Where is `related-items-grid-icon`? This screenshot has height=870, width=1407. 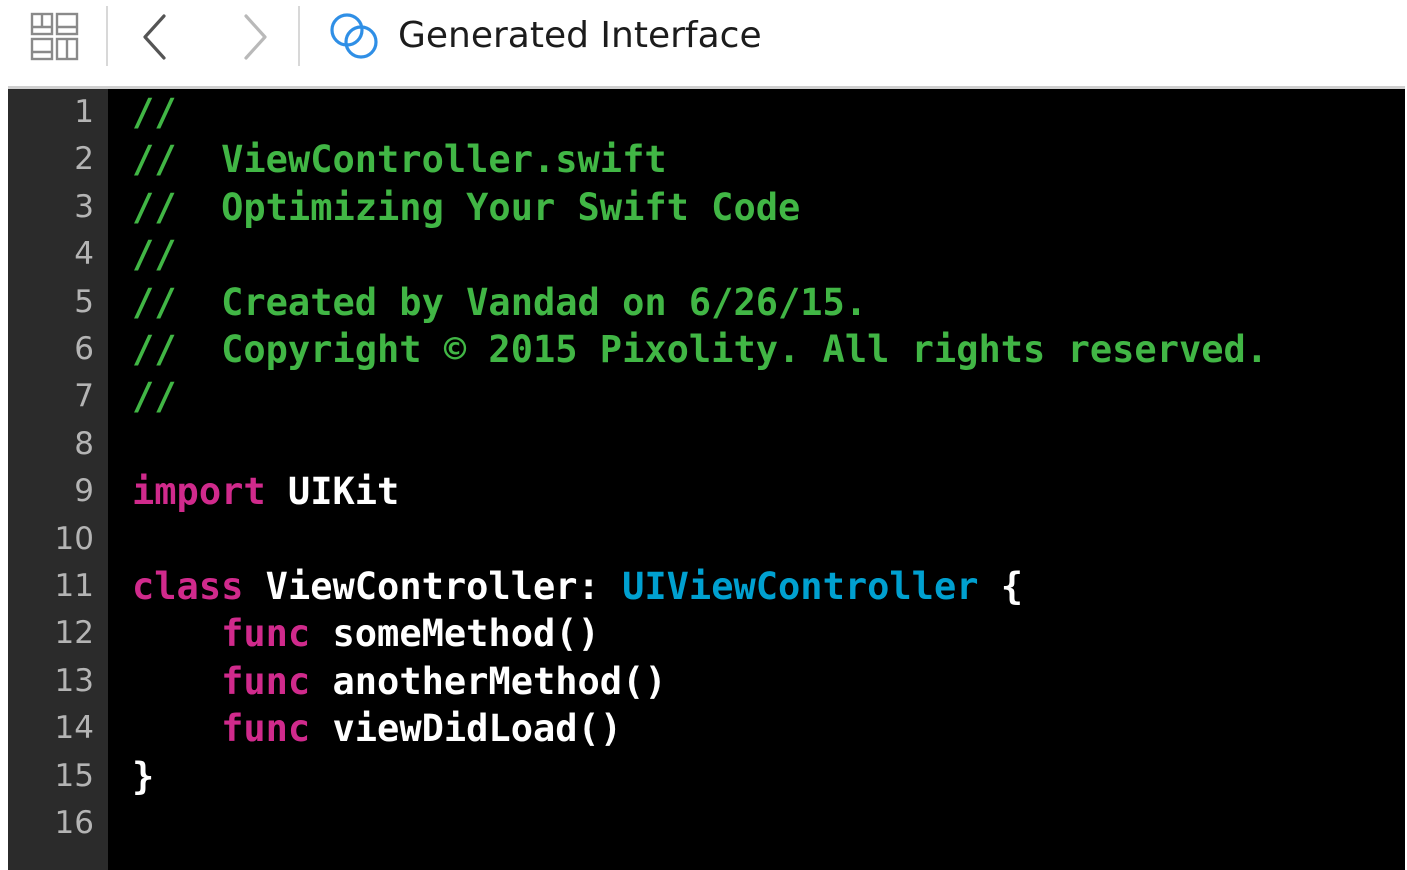 related-items-grid-icon is located at coordinates (55, 37).